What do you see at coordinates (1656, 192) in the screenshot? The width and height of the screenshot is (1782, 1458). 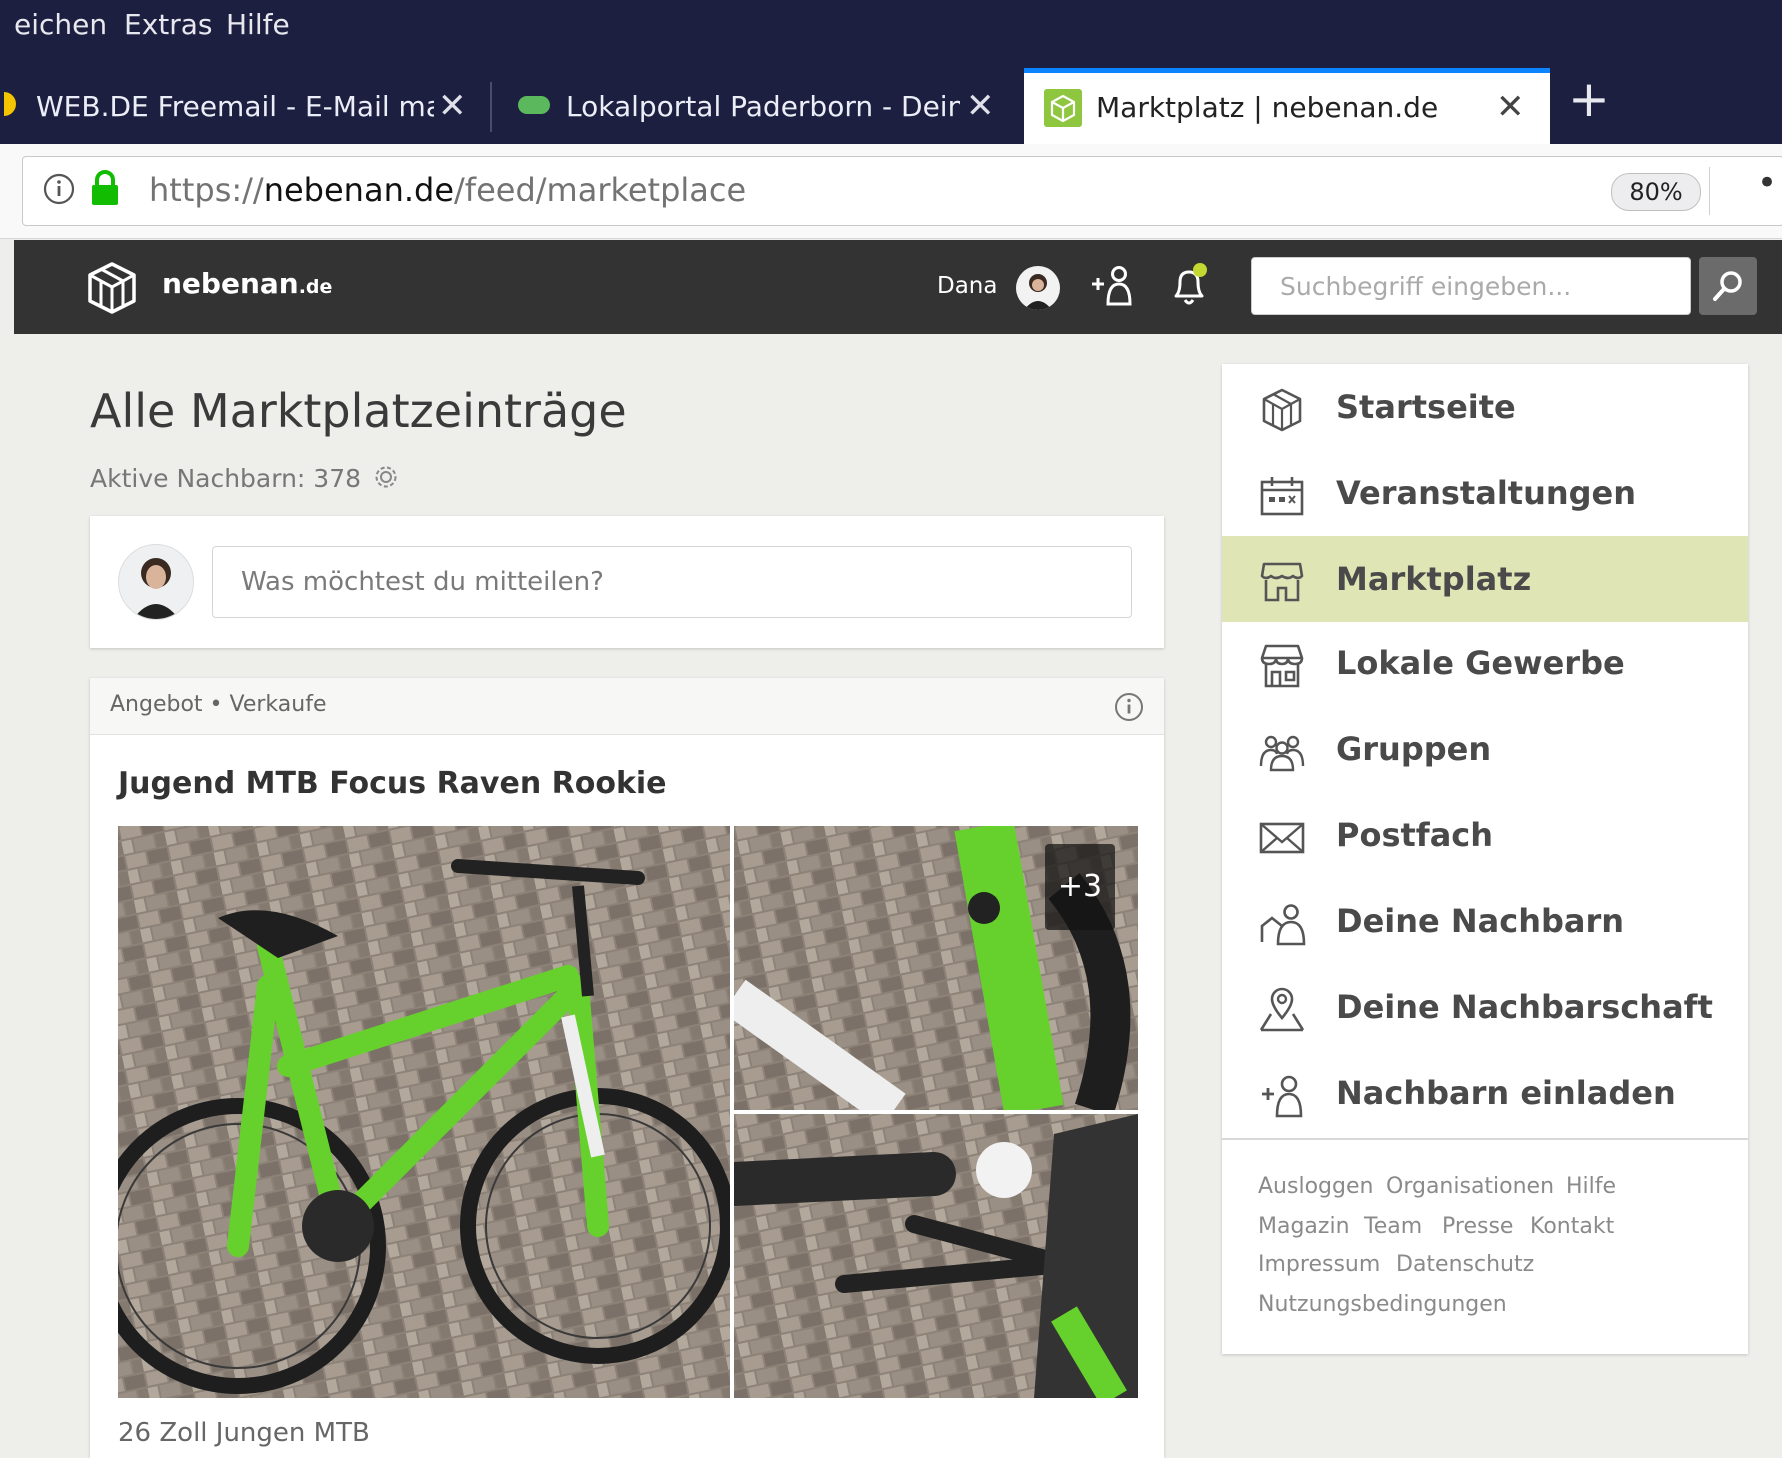 I see `zoom-indicator: 80%` at bounding box center [1656, 192].